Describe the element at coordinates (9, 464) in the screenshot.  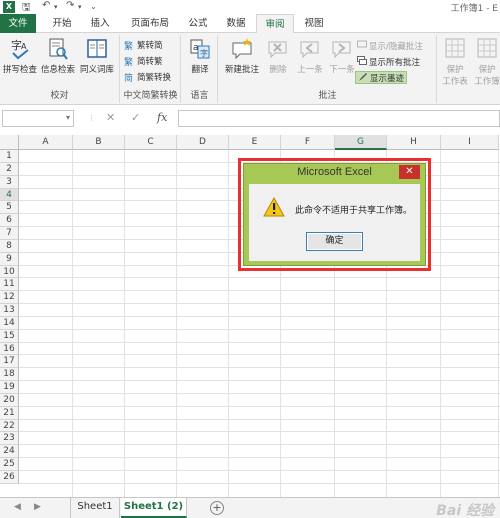
I see `row-header-25: 25` at that location.